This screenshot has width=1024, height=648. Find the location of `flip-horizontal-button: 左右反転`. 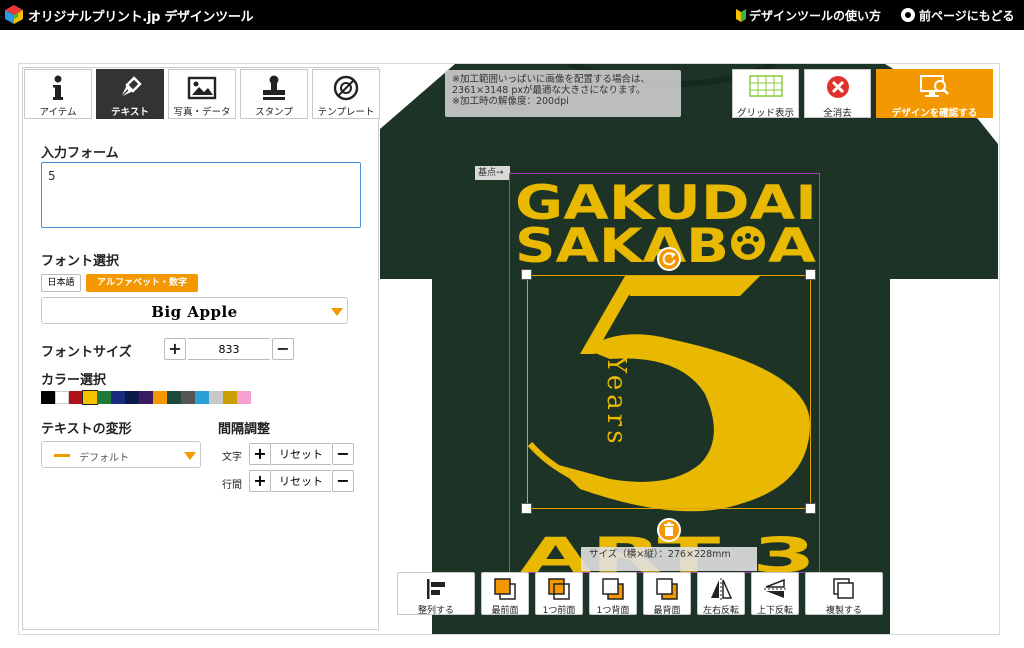

flip-horizontal-button: 左右反転 is located at coordinates (721, 594).